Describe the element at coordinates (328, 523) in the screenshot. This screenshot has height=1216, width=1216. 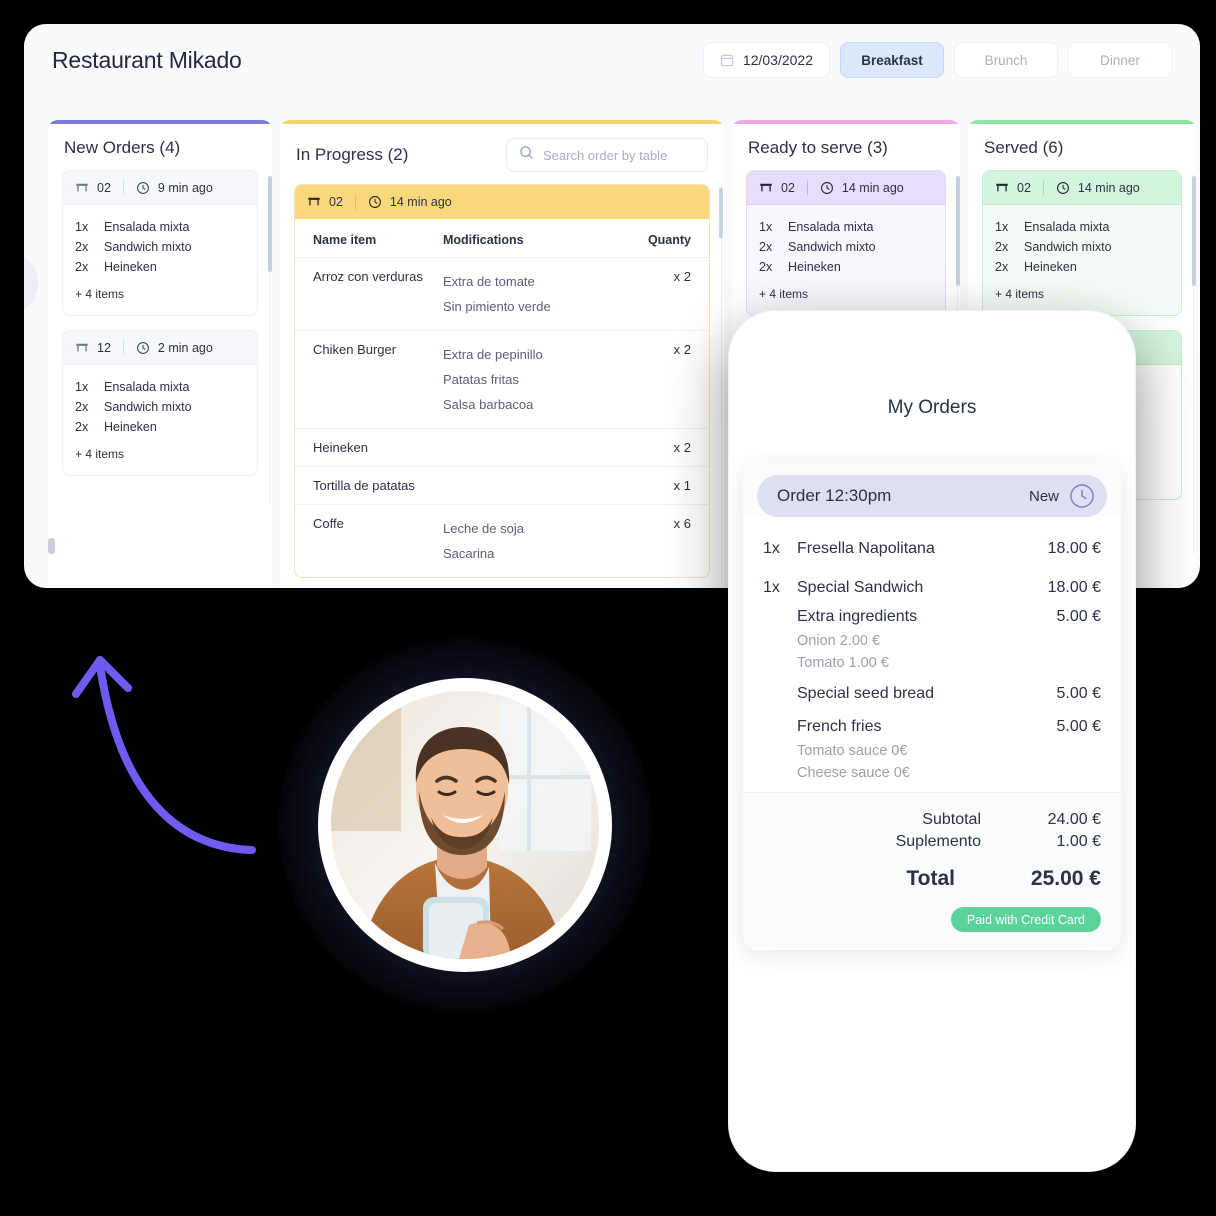
I see `cell-item-name: Coffe` at that location.